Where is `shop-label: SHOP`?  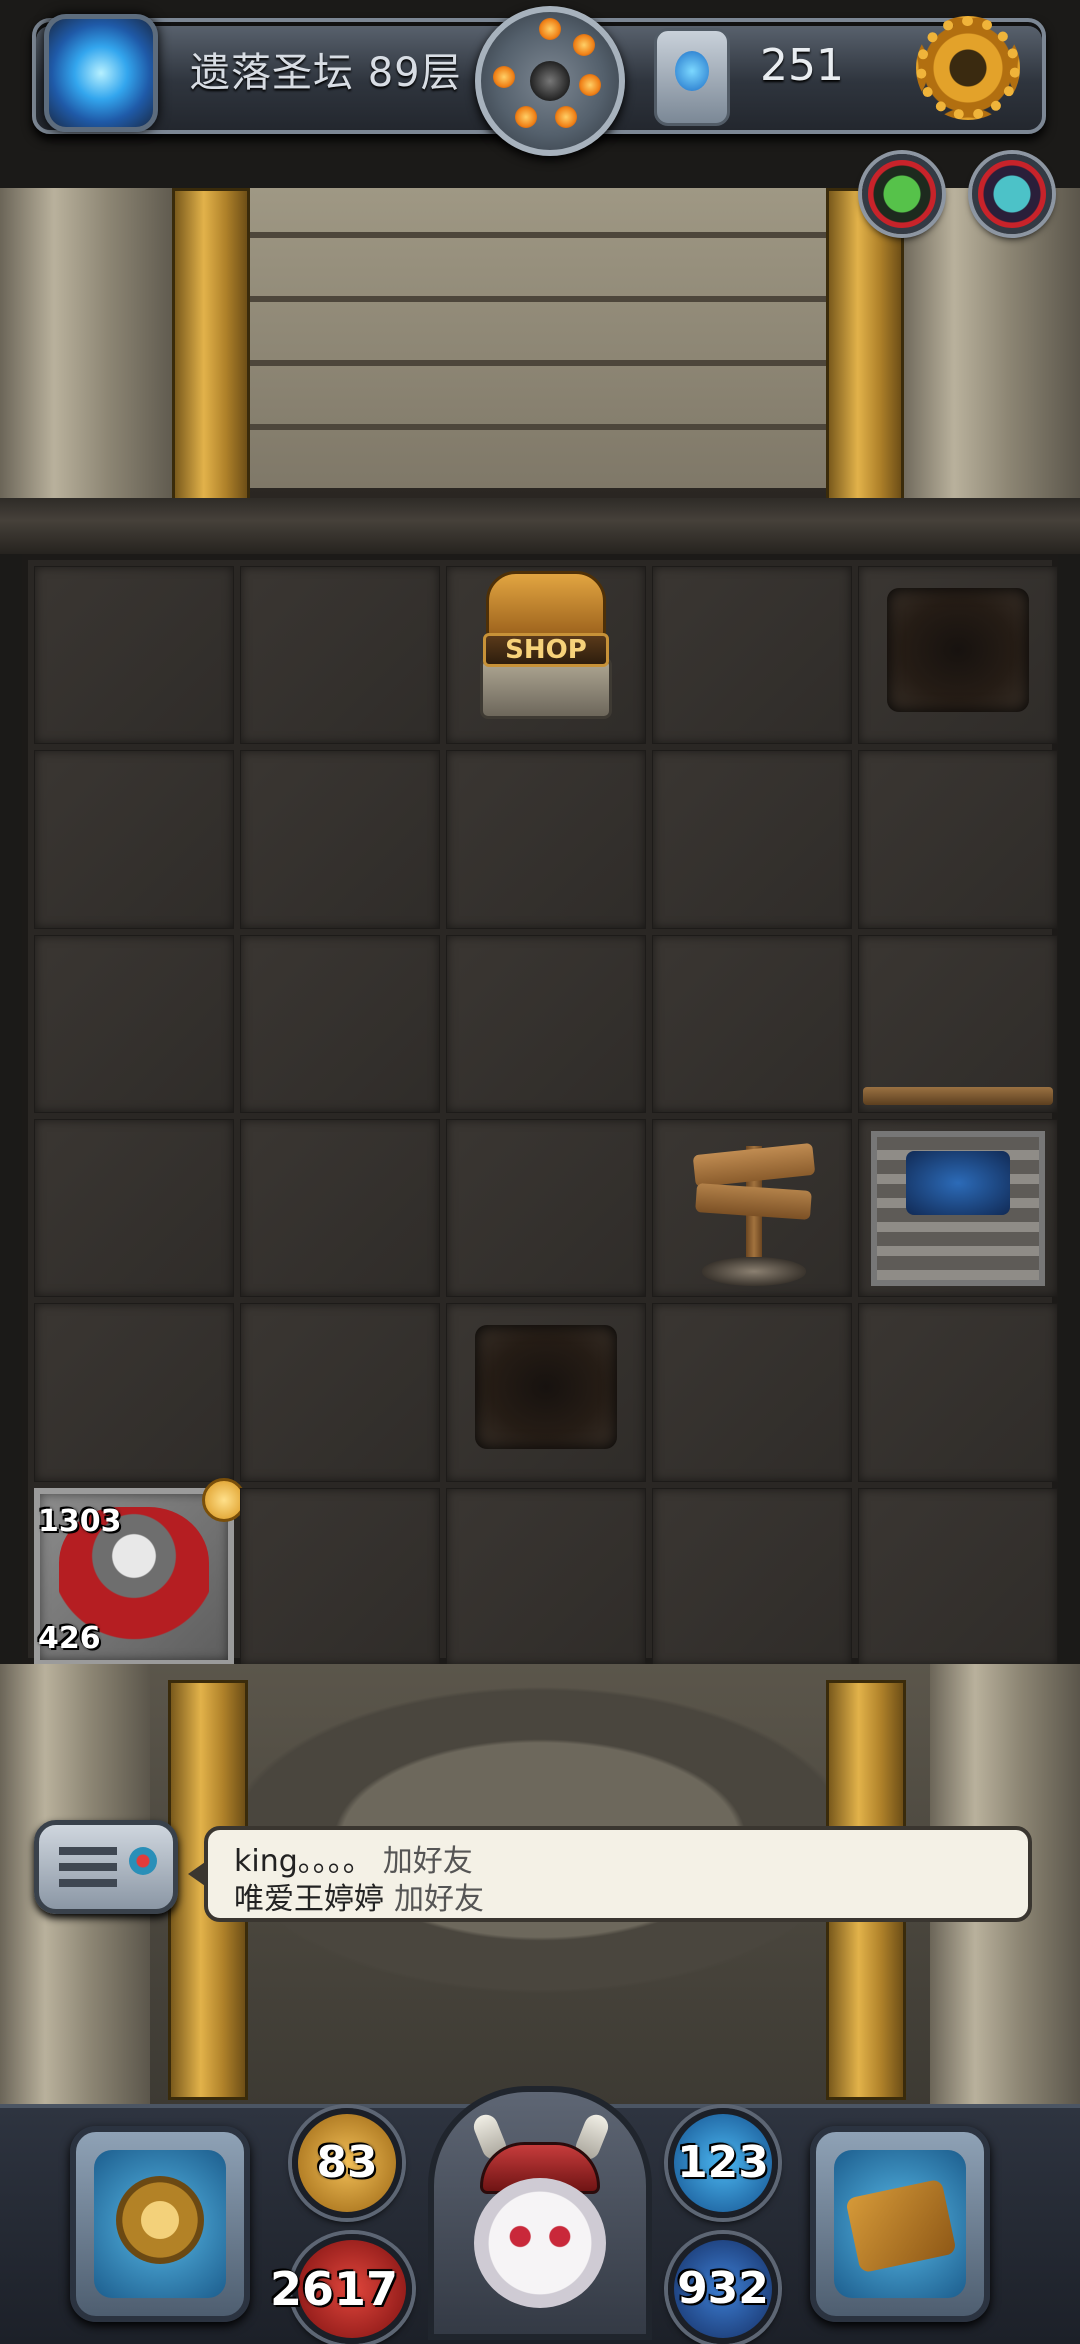 shop-label: SHOP is located at coordinates (546, 649).